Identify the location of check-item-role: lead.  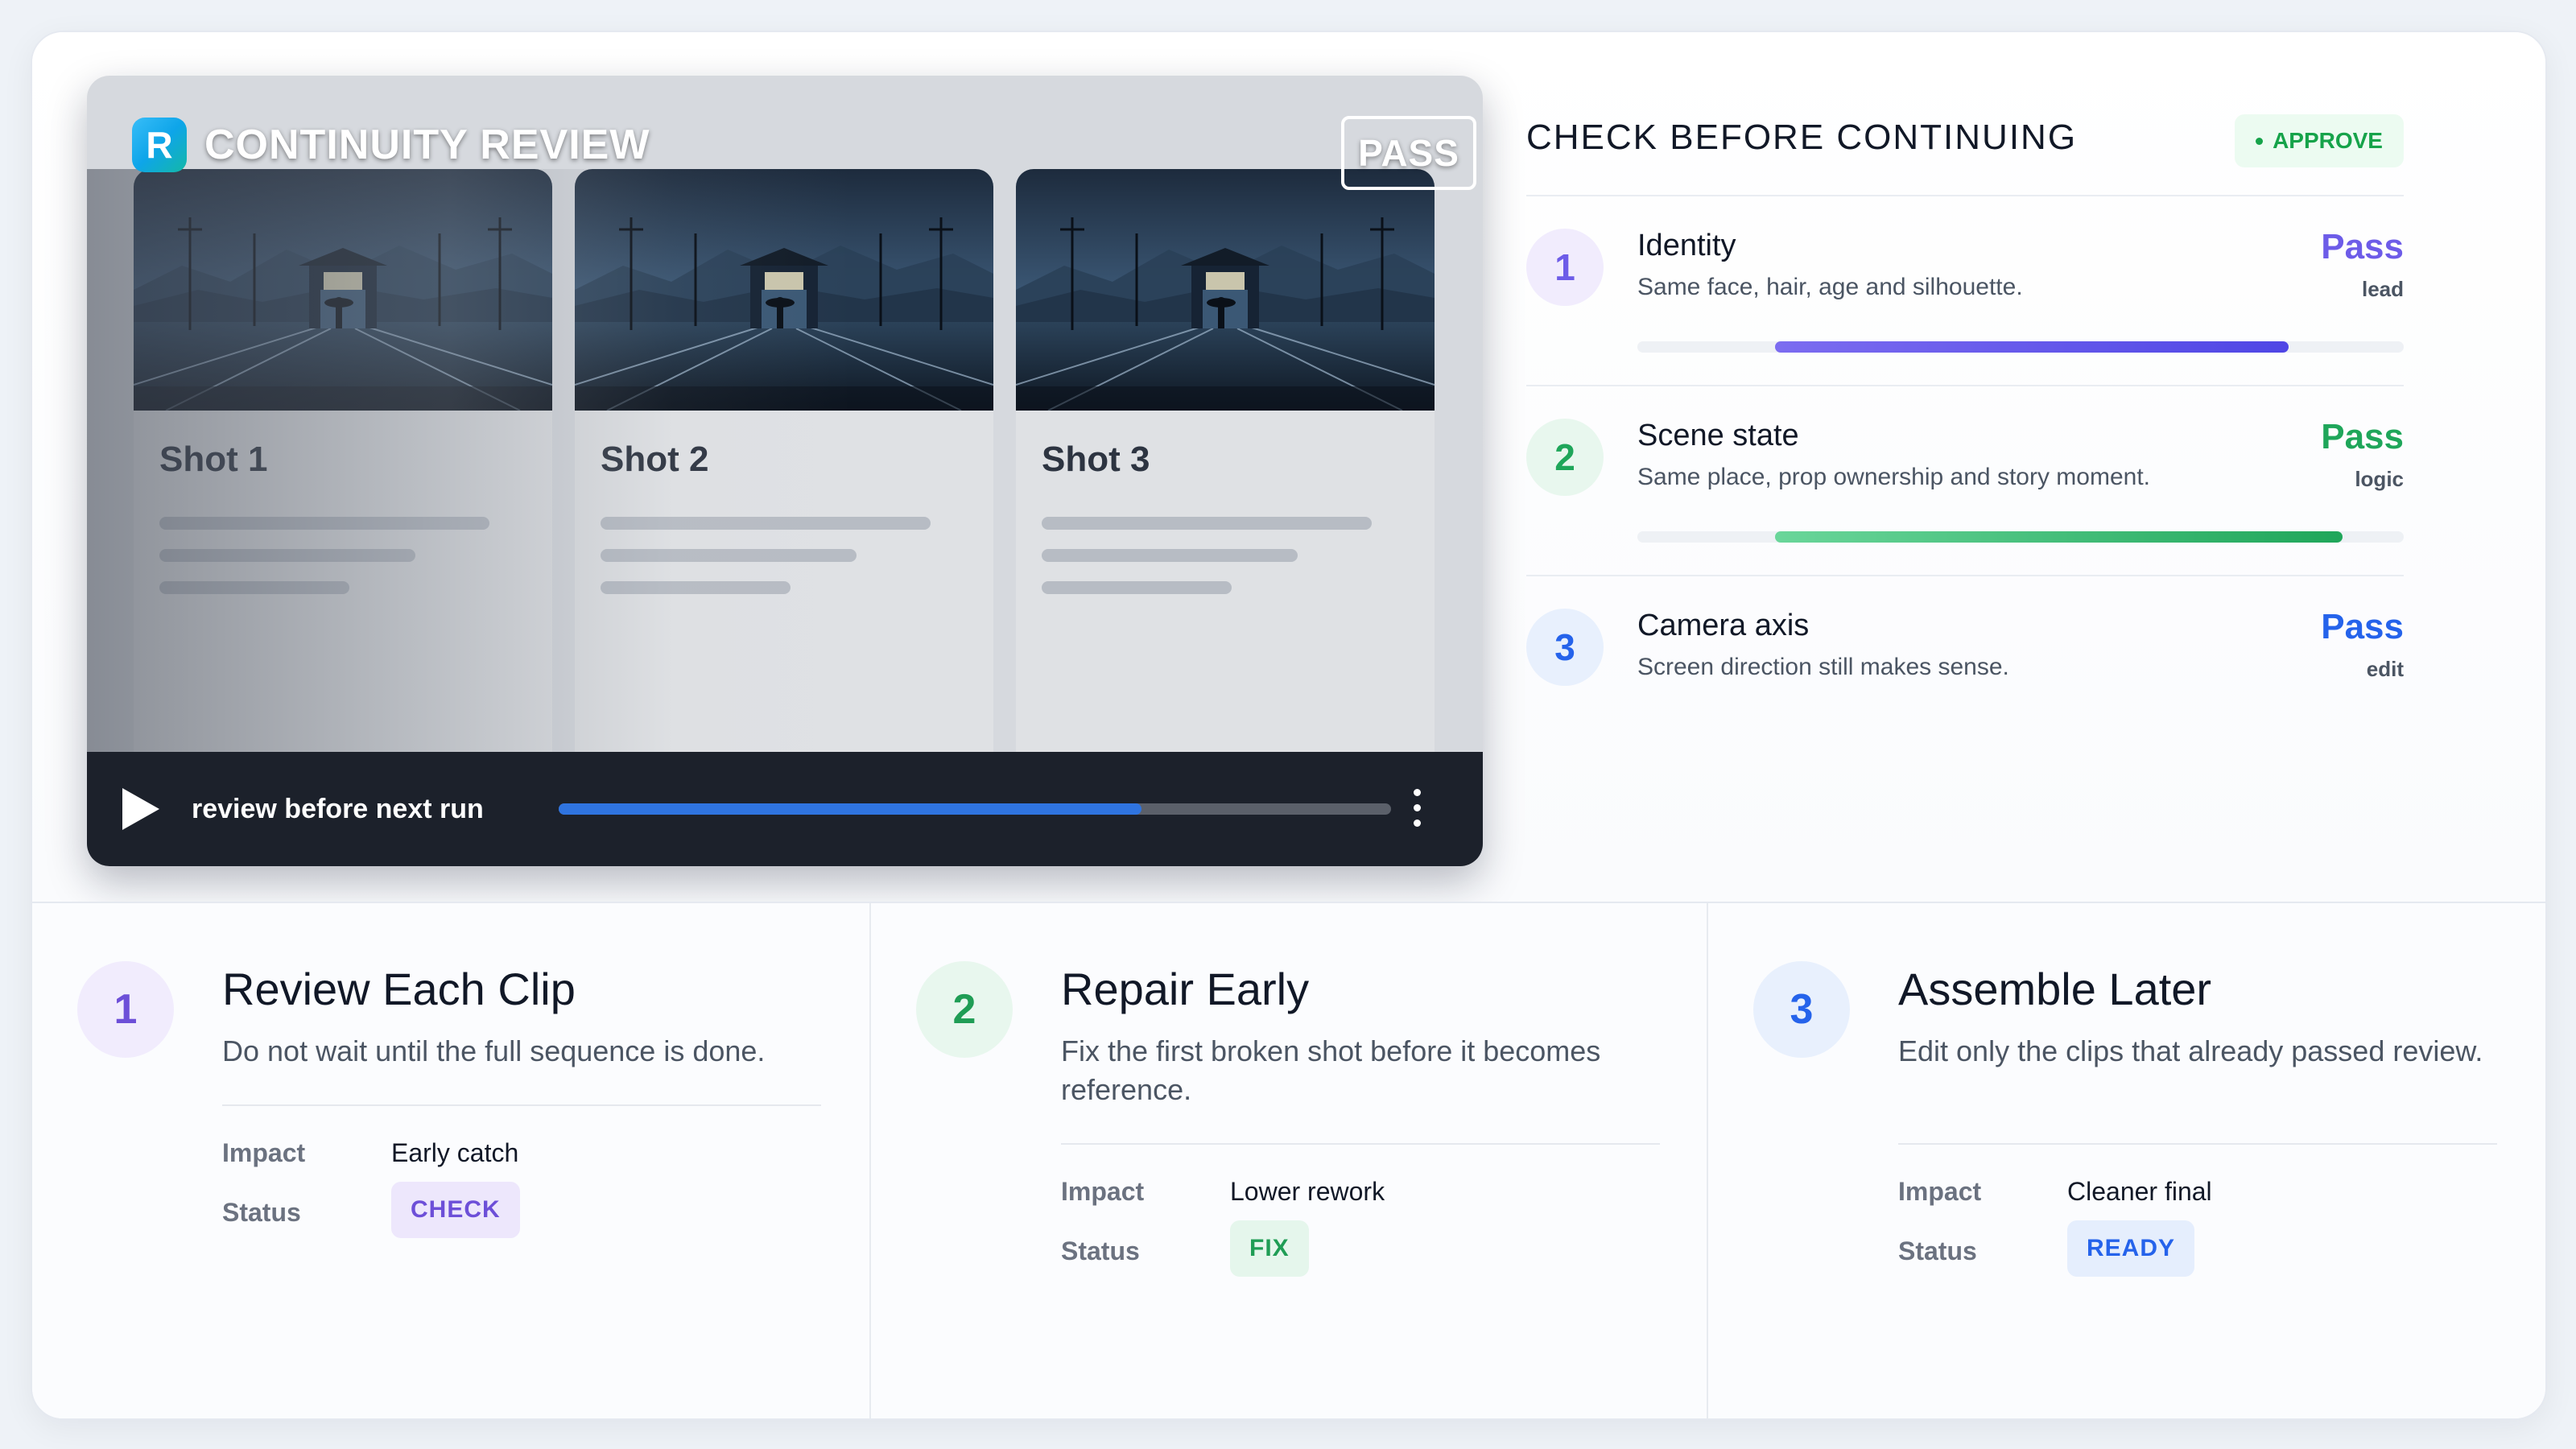
(2382, 289).